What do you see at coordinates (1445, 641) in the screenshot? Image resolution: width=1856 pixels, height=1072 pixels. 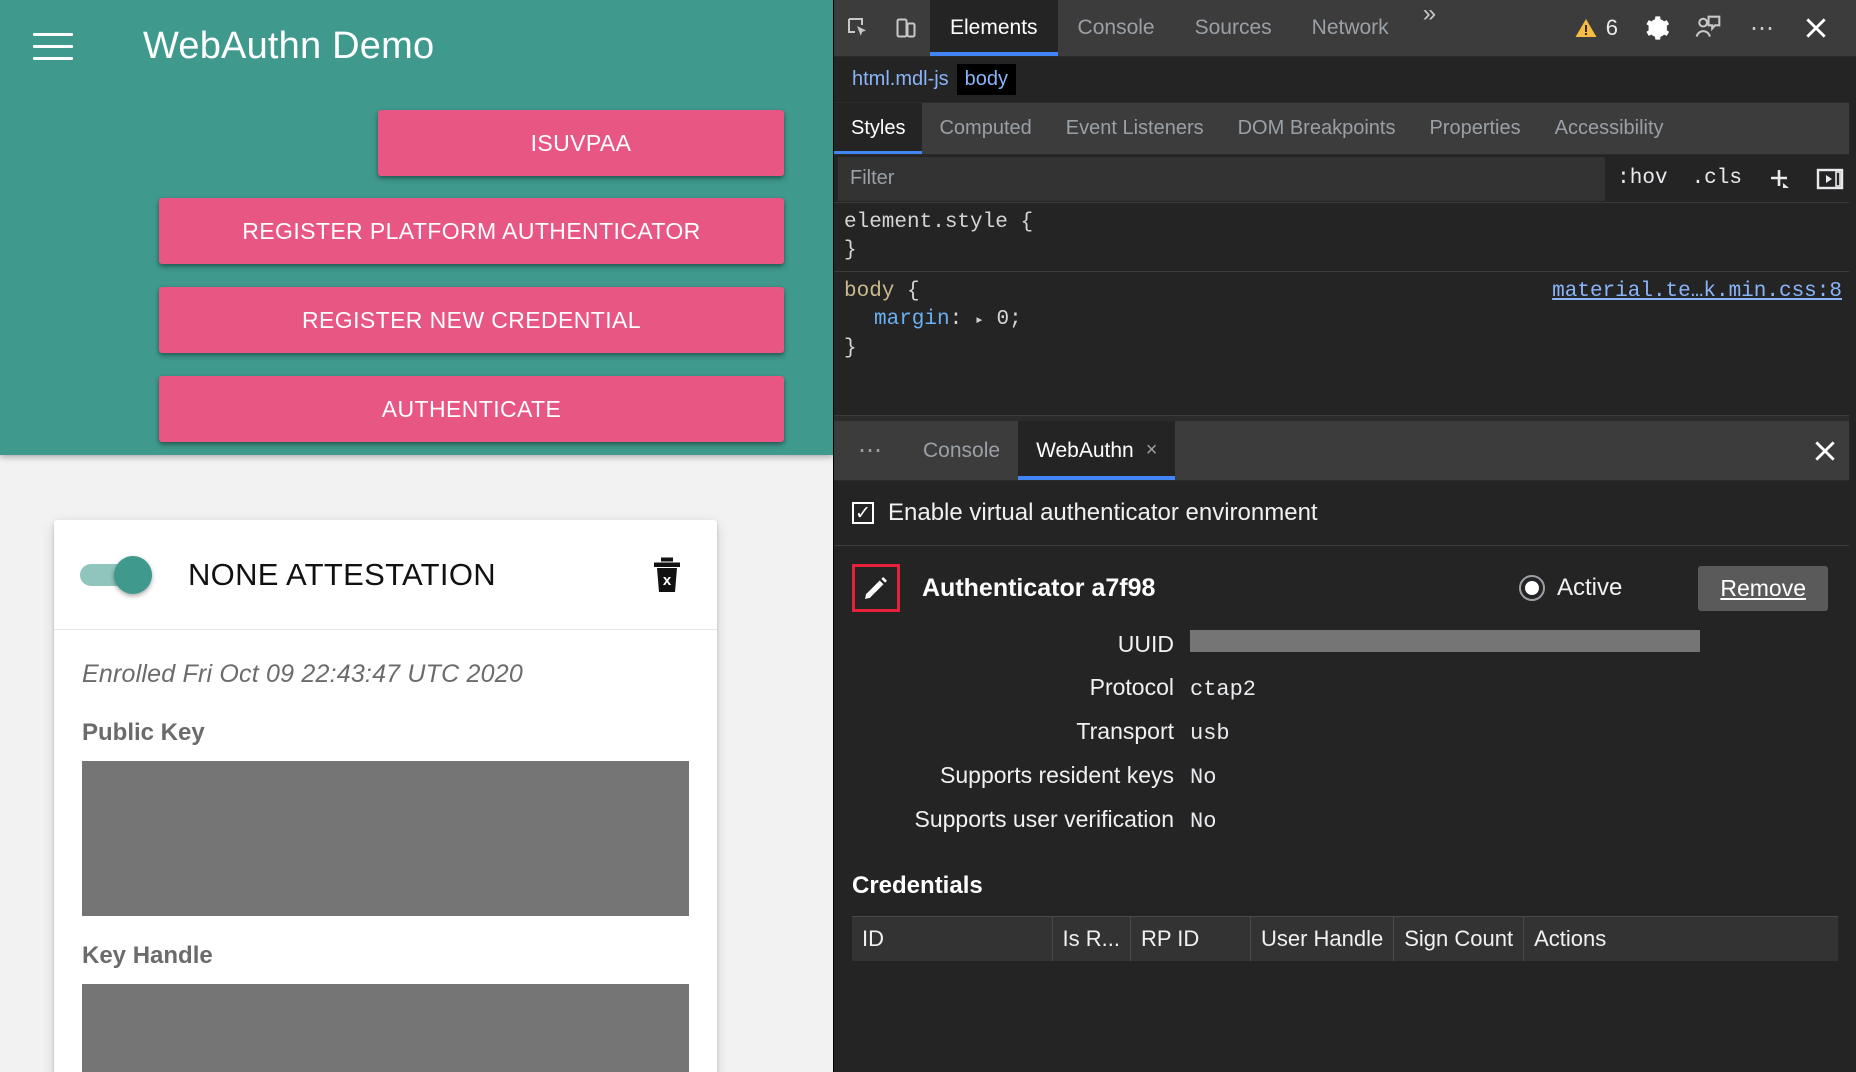 I see `property-value-uuid` at bounding box center [1445, 641].